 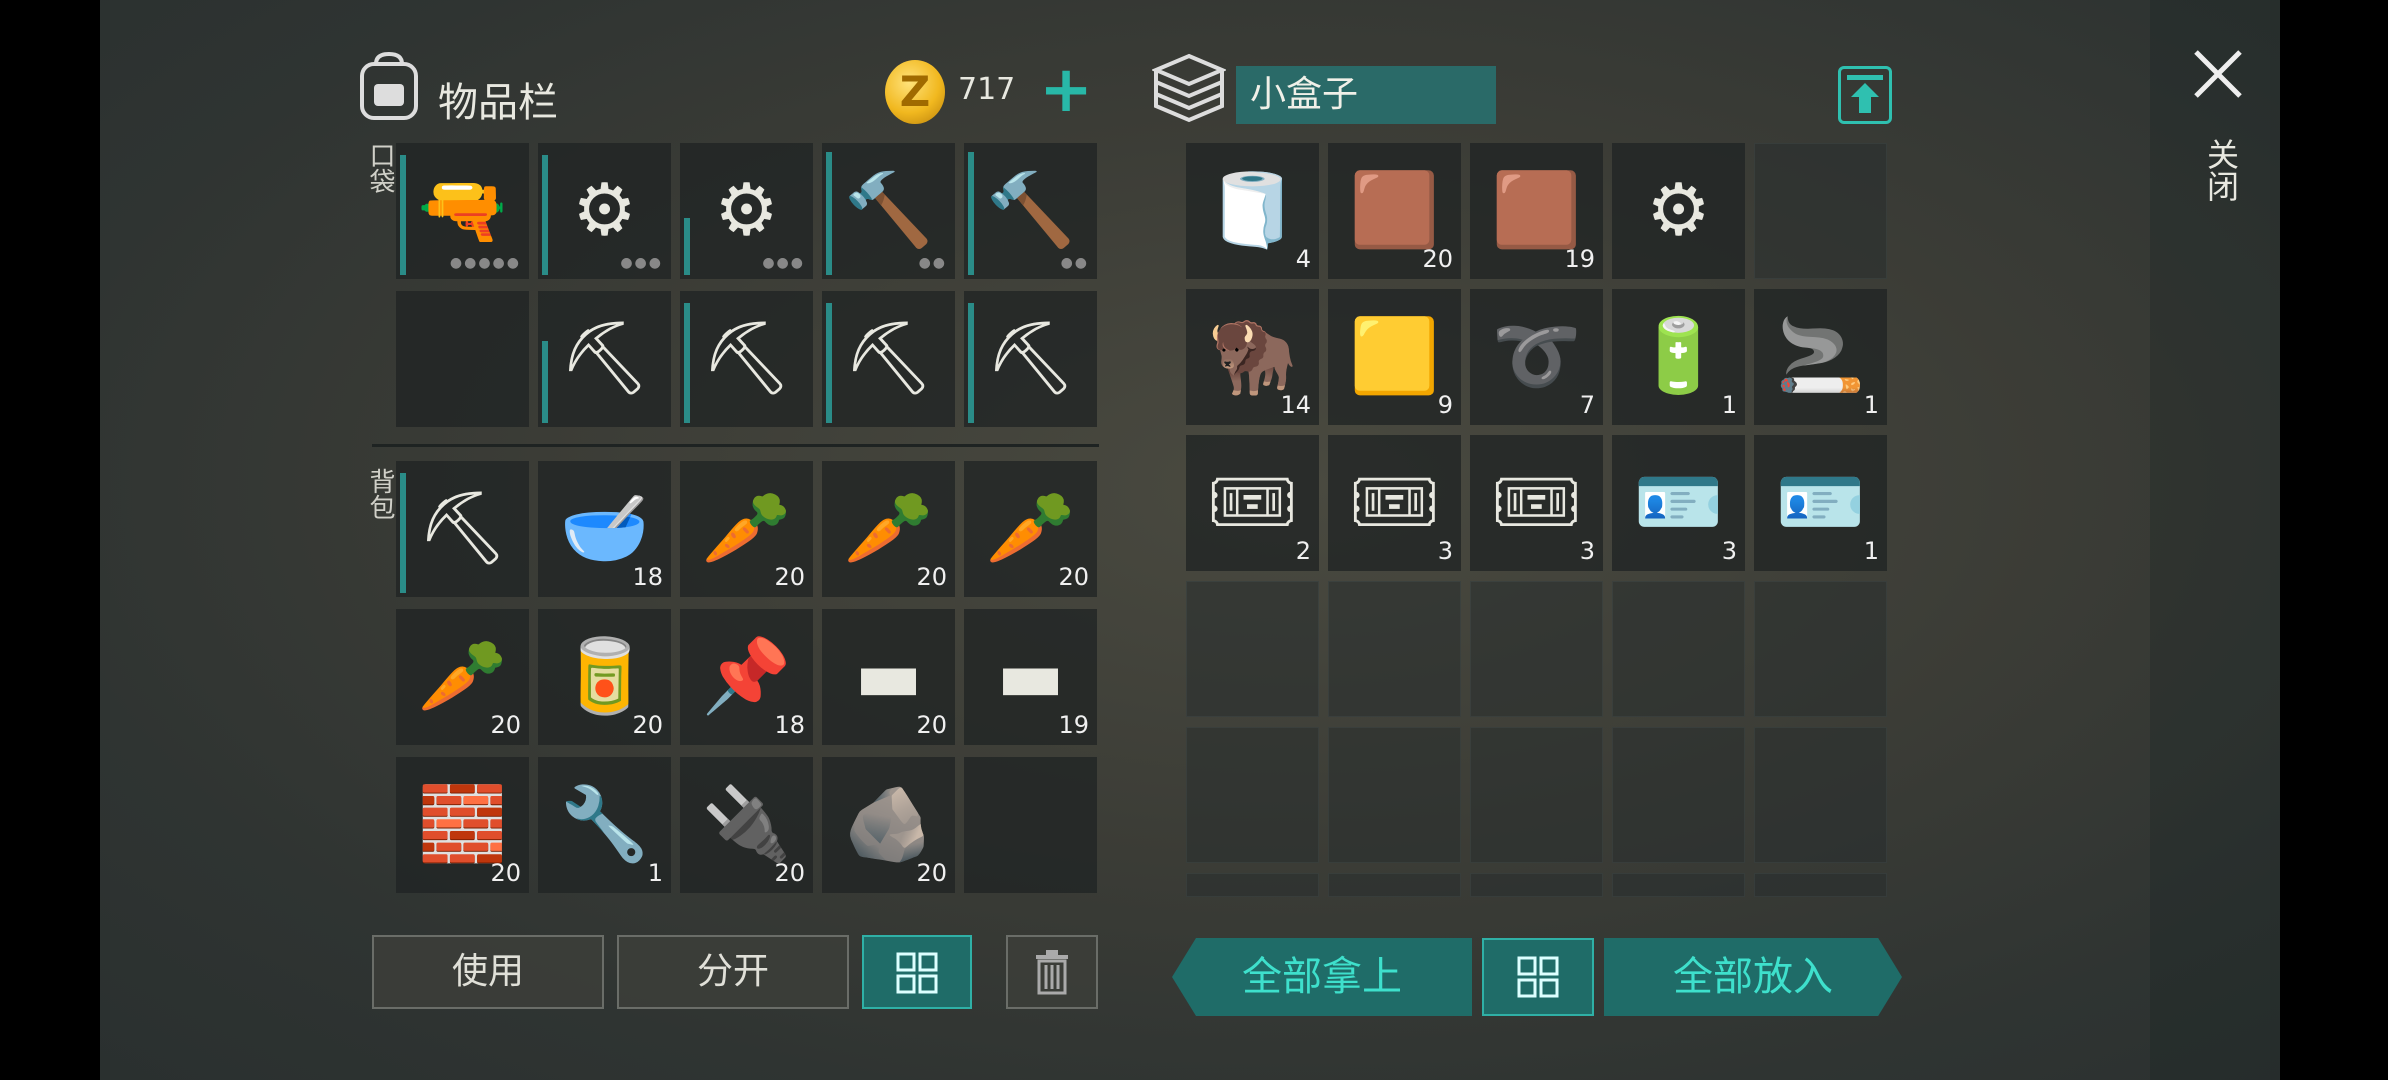 What do you see at coordinates (1252, 503) in the screenshot?
I see `item-slot: 🎟 2` at bounding box center [1252, 503].